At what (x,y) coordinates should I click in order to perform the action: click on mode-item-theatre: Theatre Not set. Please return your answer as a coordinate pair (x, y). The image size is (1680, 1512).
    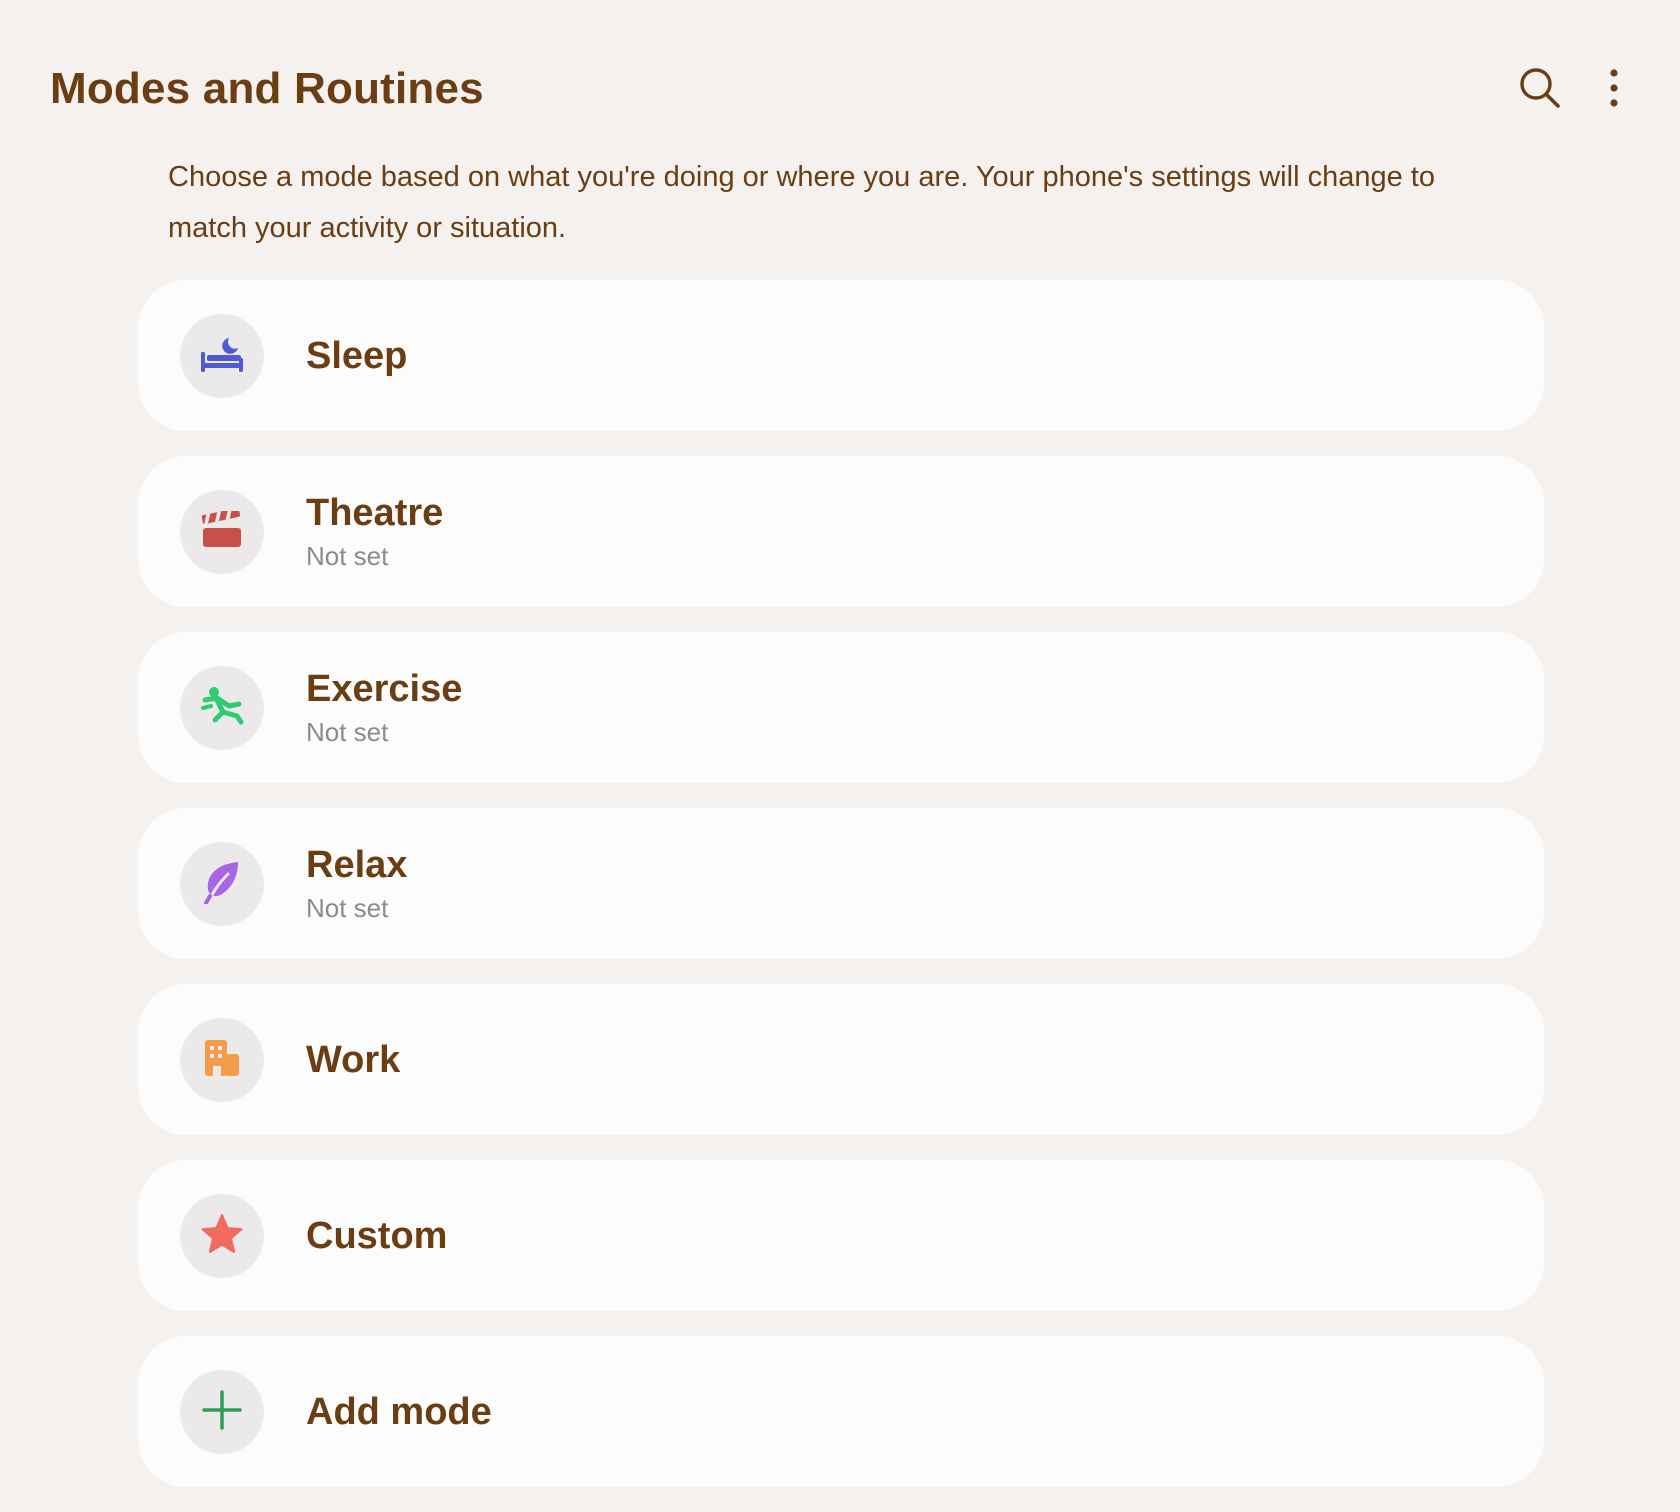
    Looking at the image, I should click on (841, 531).